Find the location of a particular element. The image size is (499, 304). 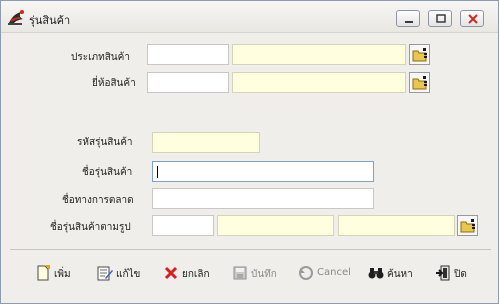

marketing-name-field is located at coordinates (263, 198).